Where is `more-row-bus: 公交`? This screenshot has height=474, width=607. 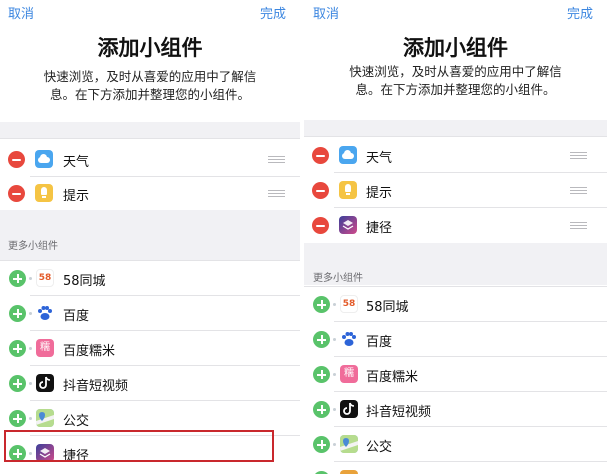
more-row-bus: 公交 is located at coordinates (455, 444).